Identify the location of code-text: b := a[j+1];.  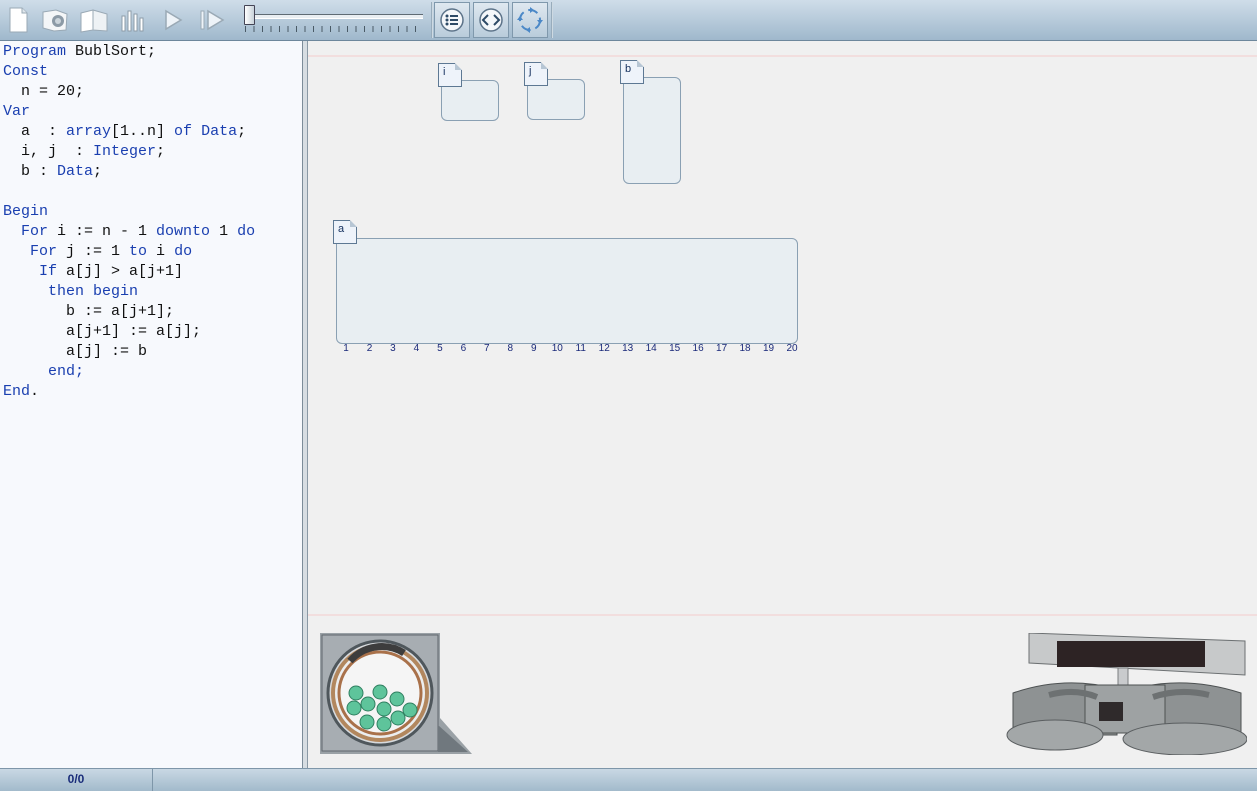
(89, 311).